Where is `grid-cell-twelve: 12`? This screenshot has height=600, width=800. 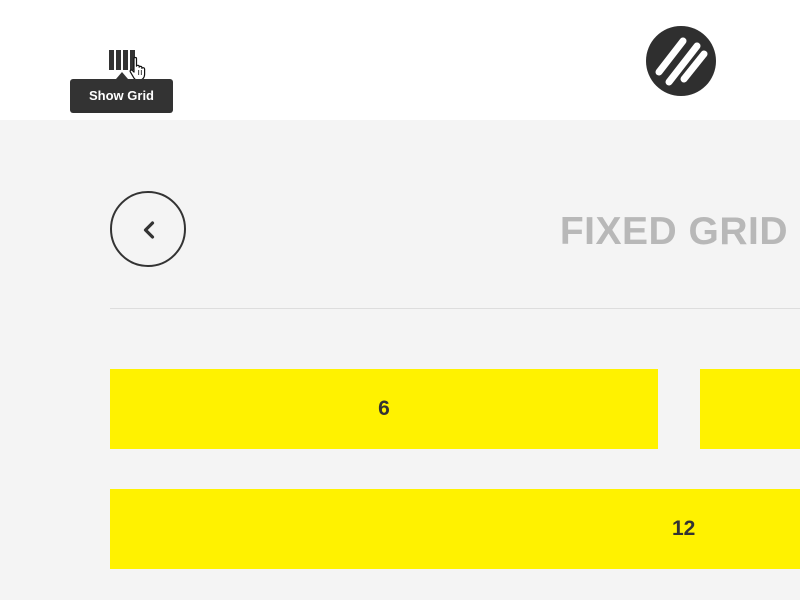 grid-cell-twelve: 12 is located at coordinates (455, 529).